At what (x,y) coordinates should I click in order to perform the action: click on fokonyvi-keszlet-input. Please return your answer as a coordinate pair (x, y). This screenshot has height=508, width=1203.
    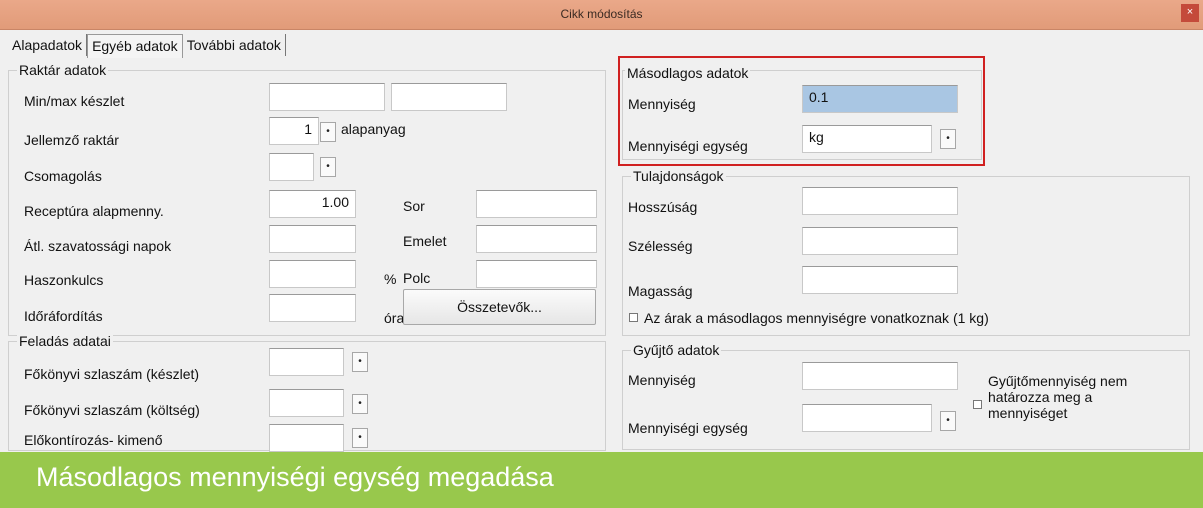
    Looking at the image, I should click on (306, 362).